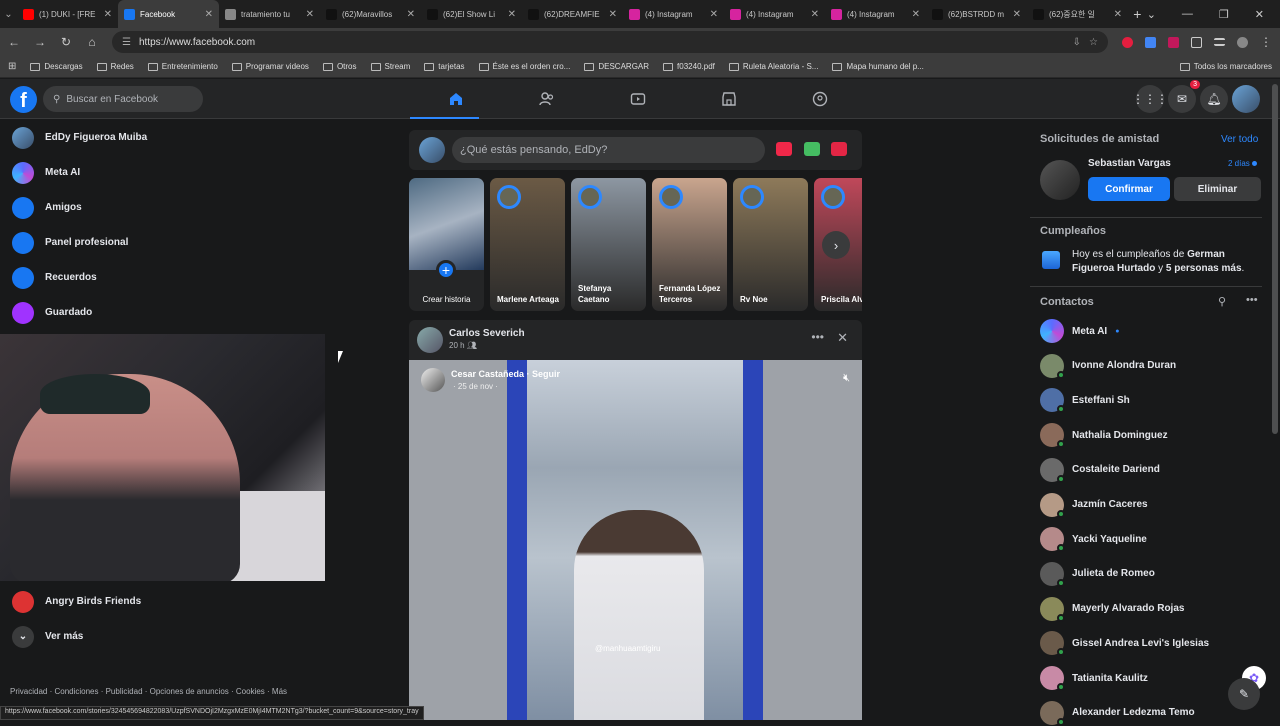  Describe the element at coordinates (608, 244) in the screenshot. I see `story-card: Stefanya Caetano` at that location.